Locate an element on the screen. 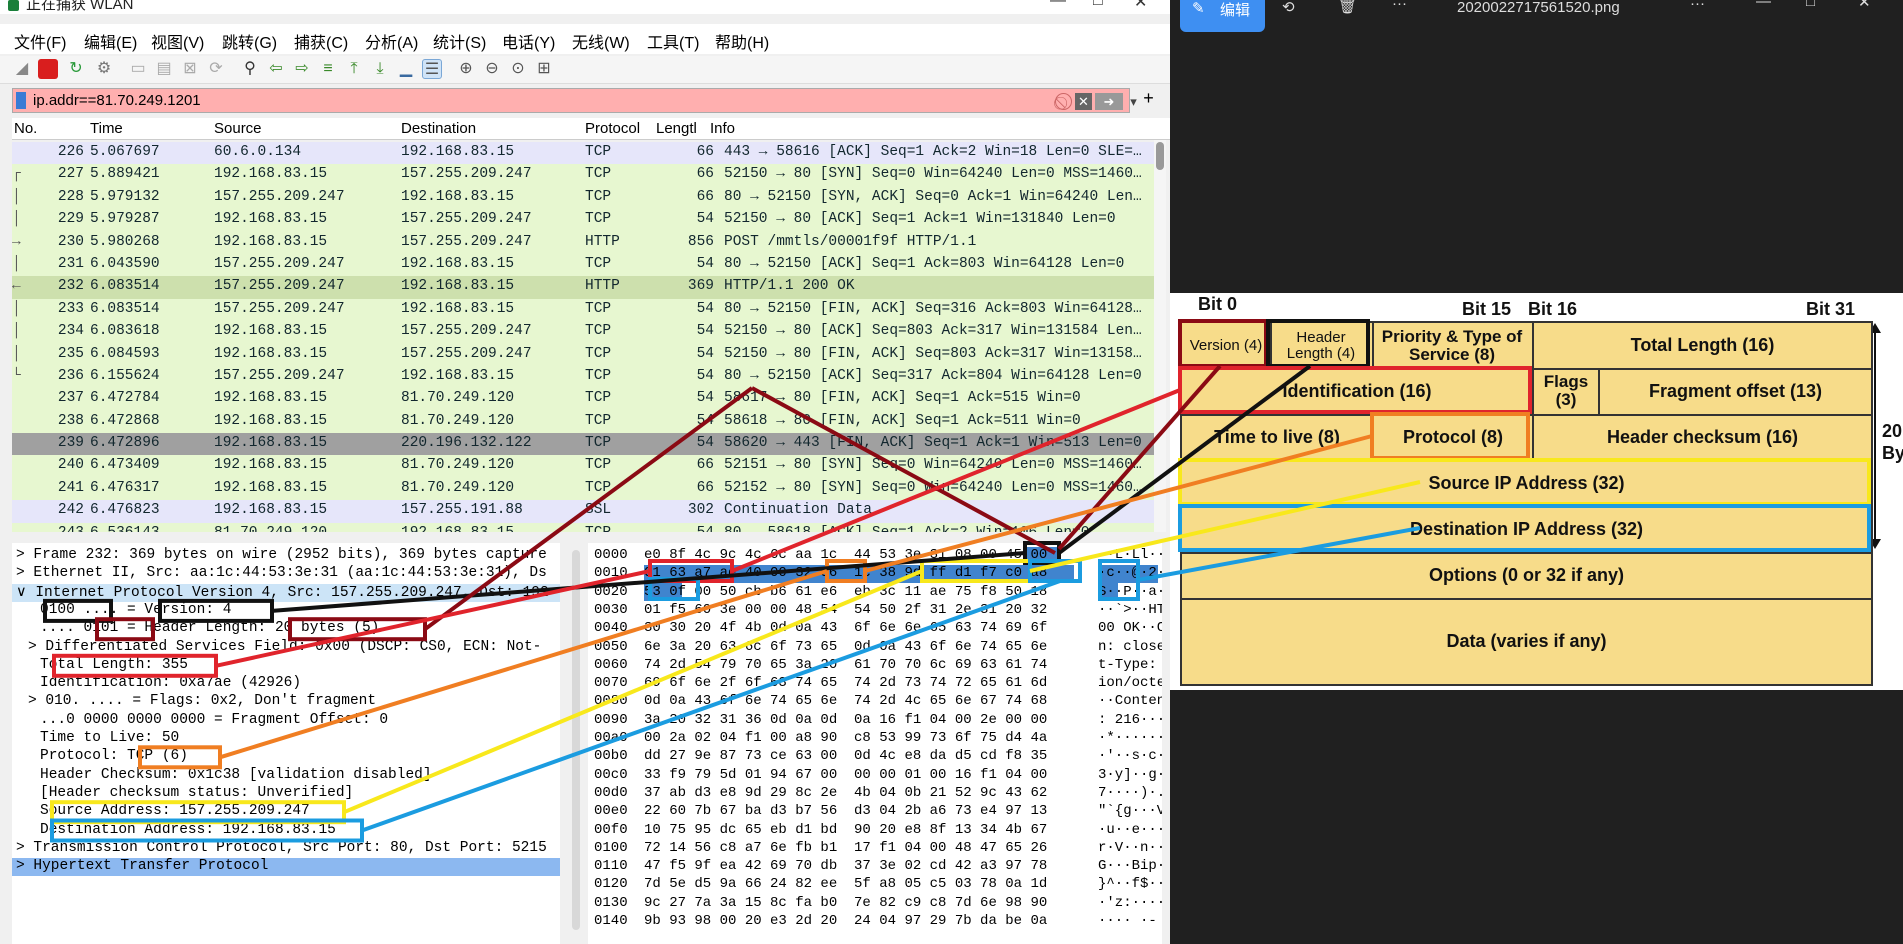 The image size is (1903, 944). hex-ascii: ·'··s·c· is located at coordinates (1130, 756).